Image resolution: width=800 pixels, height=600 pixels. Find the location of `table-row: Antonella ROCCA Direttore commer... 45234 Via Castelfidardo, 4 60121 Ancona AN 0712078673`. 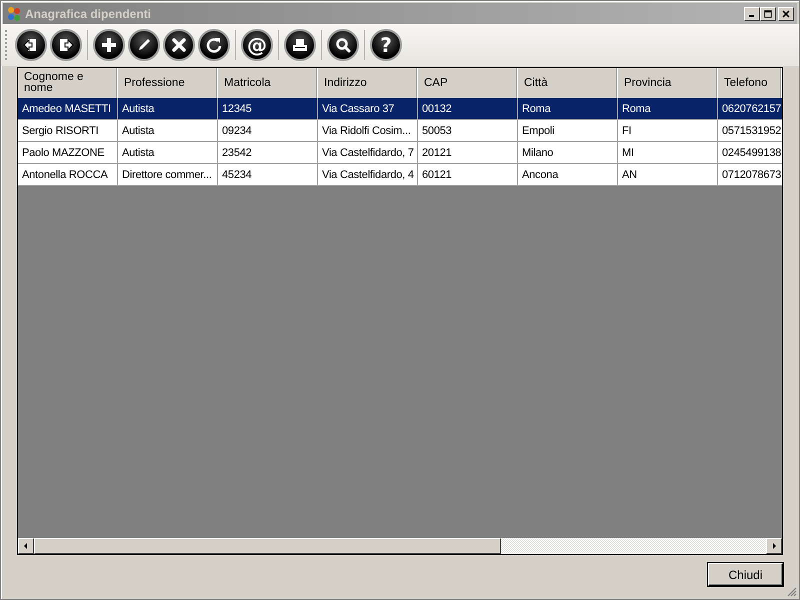

table-row: Antonella ROCCA Direttore commer... 45234 Via Castelfidardo, 4 60121 Ancona AN 0712078673 is located at coordinates (400, 175).